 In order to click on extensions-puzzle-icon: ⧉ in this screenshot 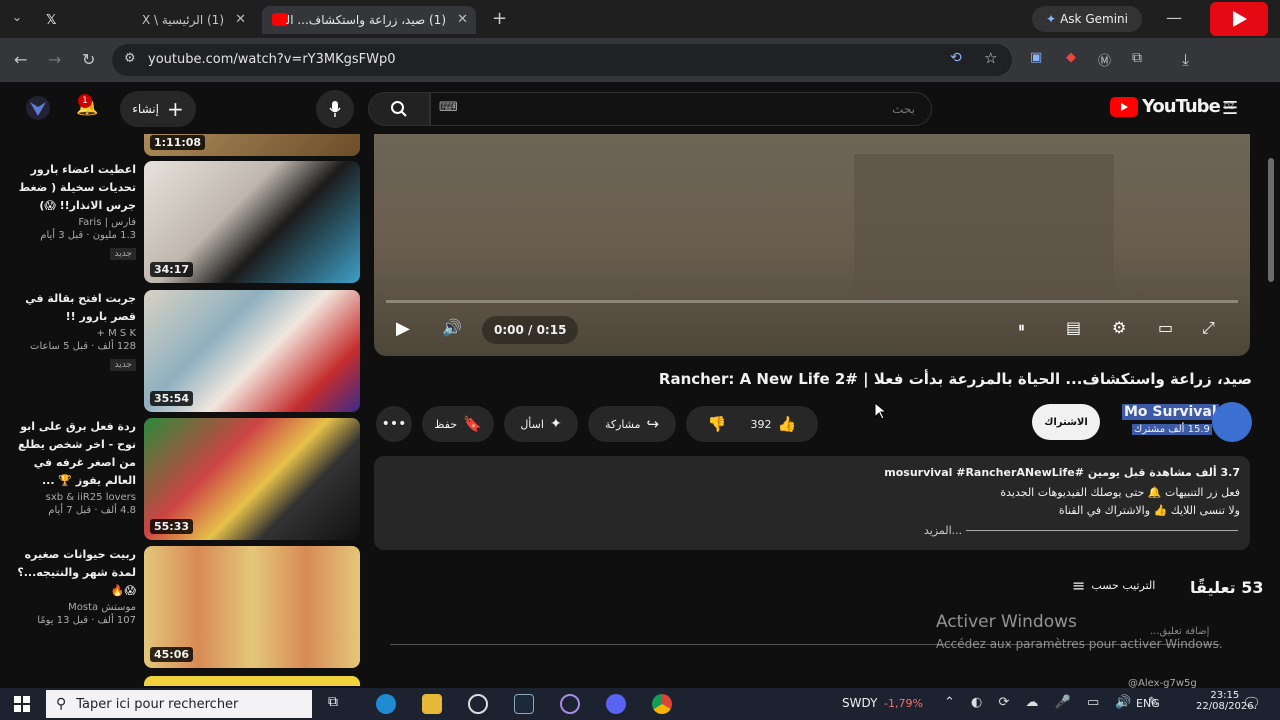, I will do `click(1137, 58)`.